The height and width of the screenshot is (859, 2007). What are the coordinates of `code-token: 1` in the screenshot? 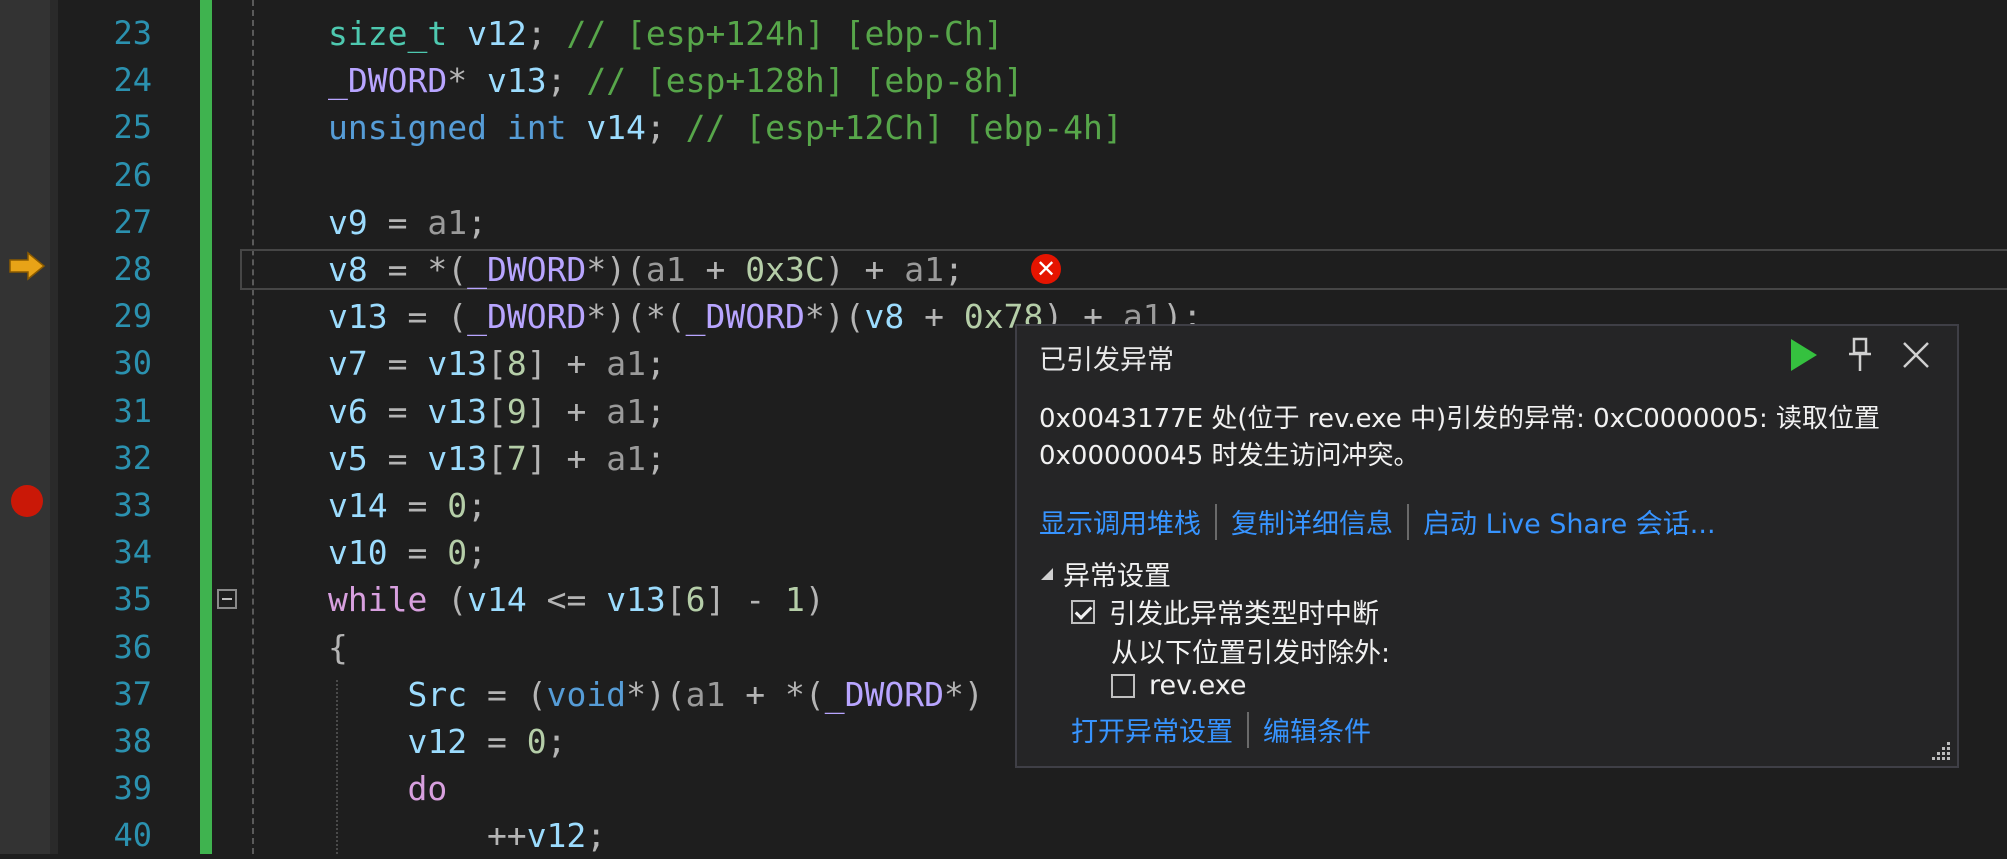 It's located at (795, 600).